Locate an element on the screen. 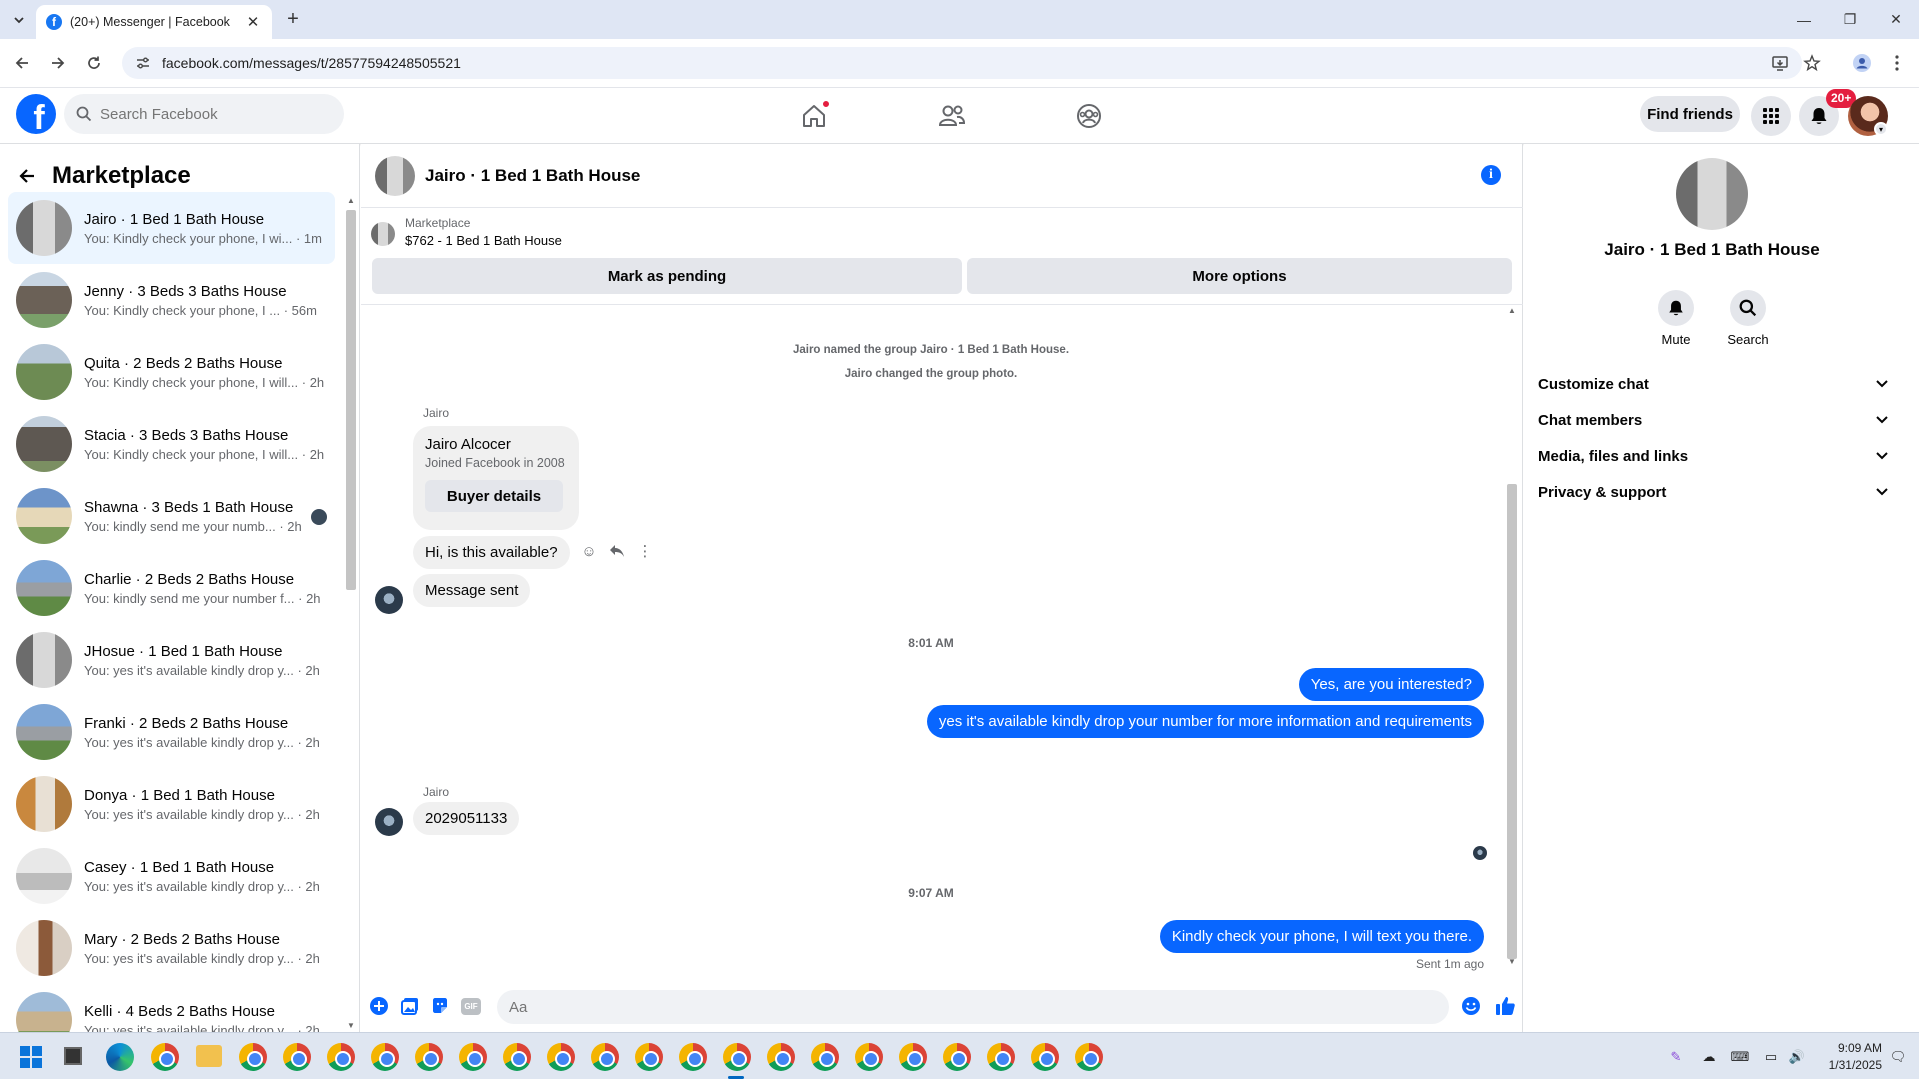 This screenshot has height=1079, width=1919. tab-list-button is located at coordinates (19, 20).